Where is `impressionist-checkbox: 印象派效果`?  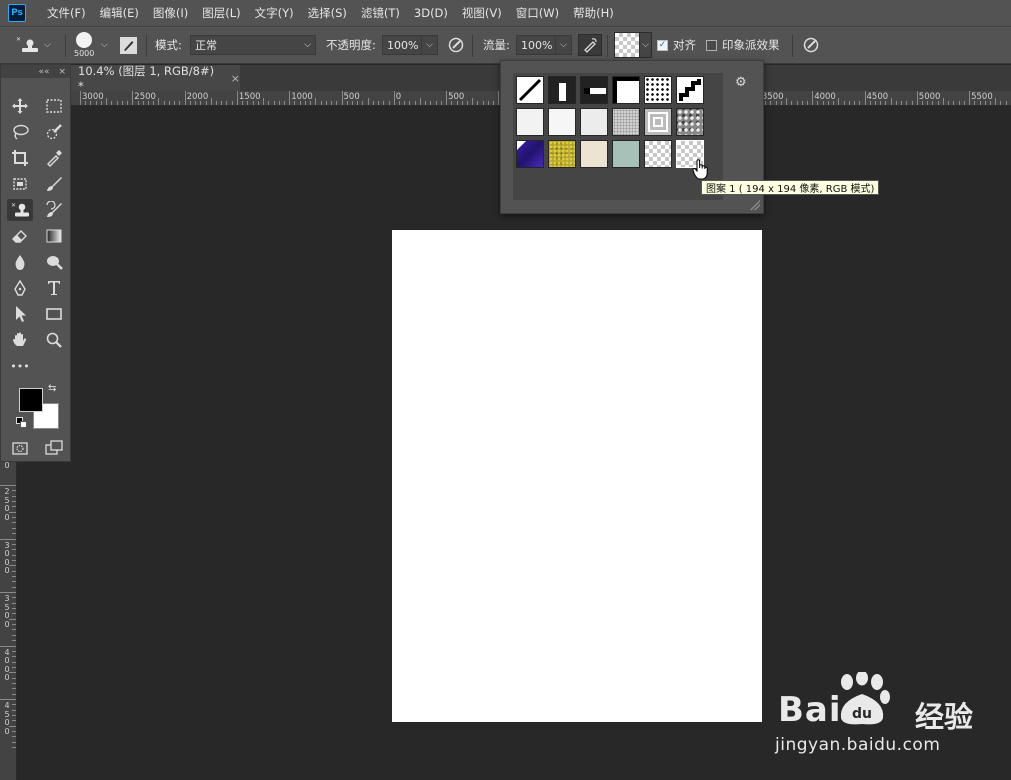
impressionist-checkbox: 印象派效果 is located at coordinates (743, 45).